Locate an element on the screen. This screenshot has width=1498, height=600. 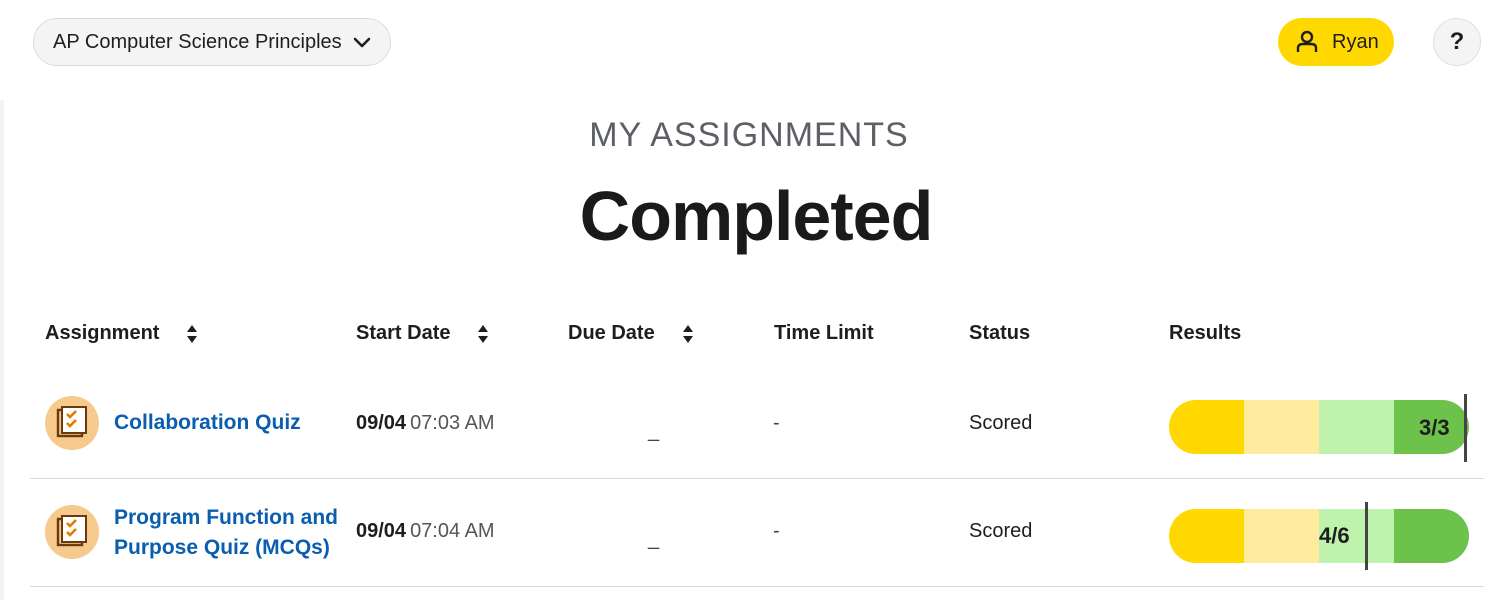
start-time: 07:04 AM is located at coordinates (452, 531).